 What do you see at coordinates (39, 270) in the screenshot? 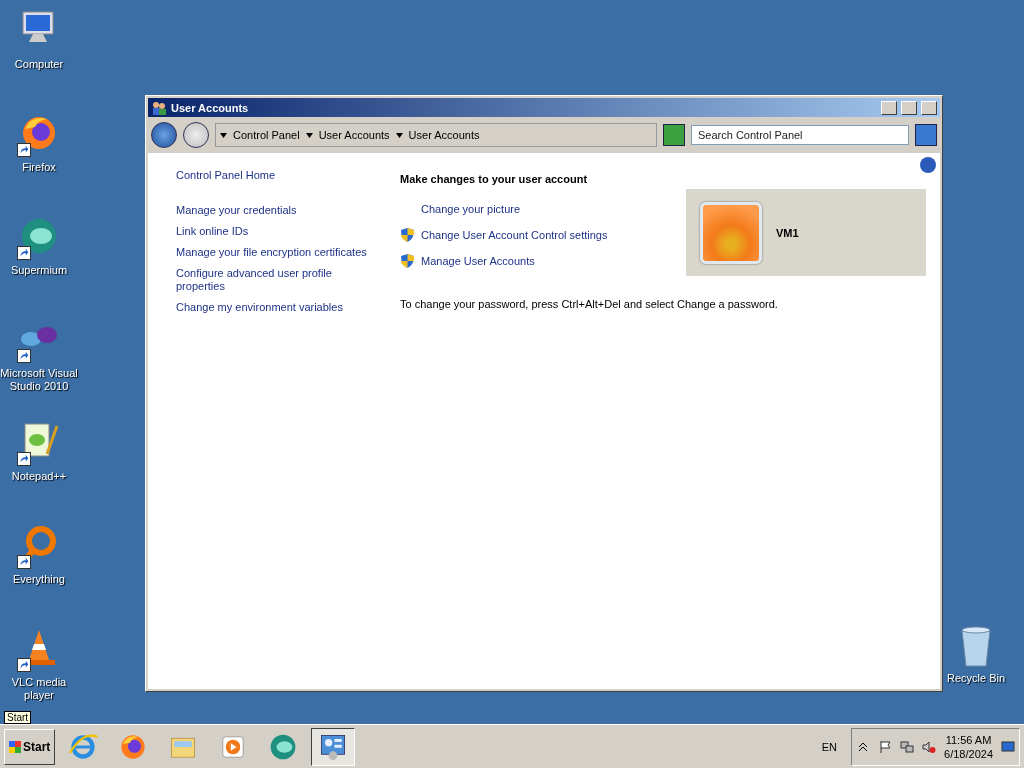
I see `desktop-icon-label: Supermium` at bounding box center [39, 270].